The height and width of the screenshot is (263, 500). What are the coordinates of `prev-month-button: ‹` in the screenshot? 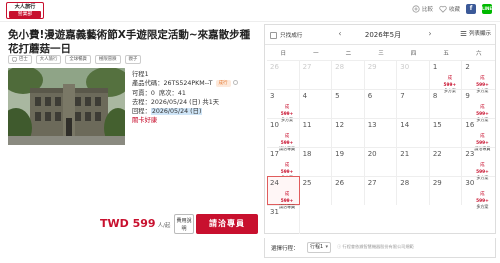 It's located at (340, 34).